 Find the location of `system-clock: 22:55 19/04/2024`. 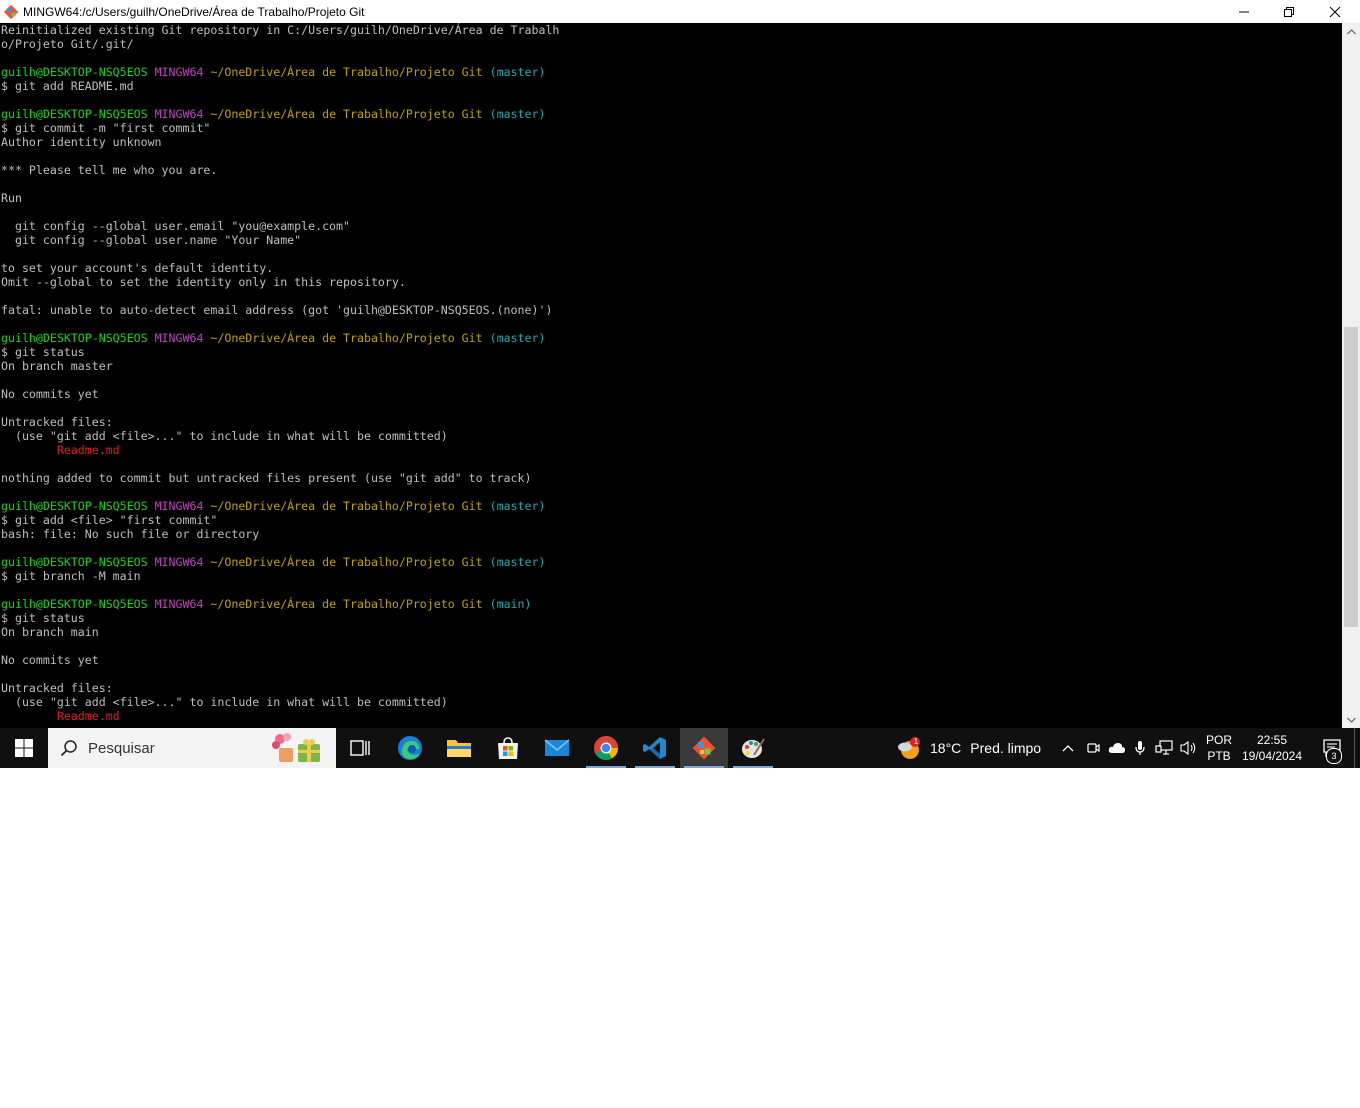

system-clock: 22:55 19/04/2024 is located at coordinates (1272, 748).